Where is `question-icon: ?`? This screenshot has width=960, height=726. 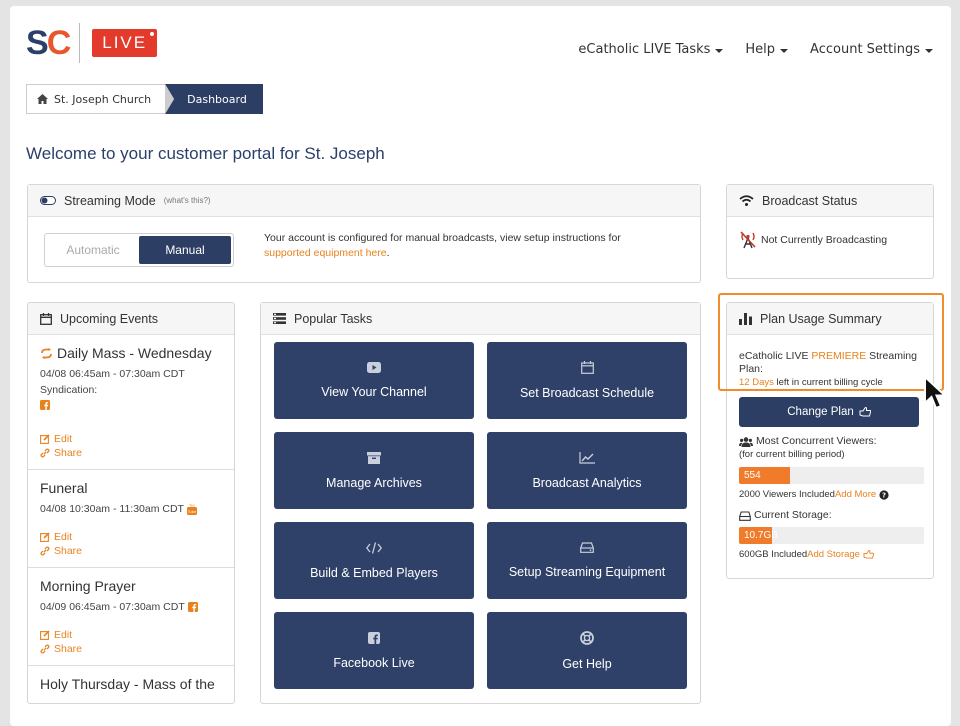 question-icon: ? is located at coordinates (884, 494).